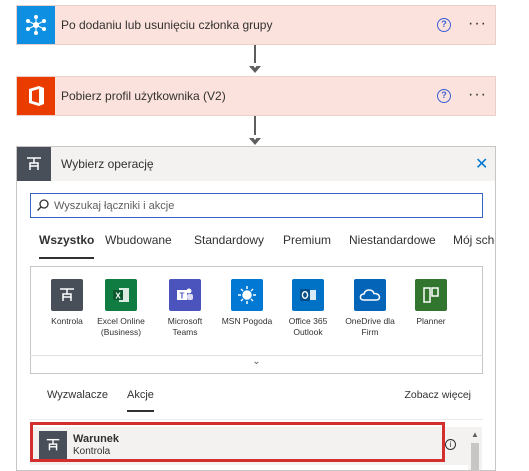 The width and height of the screenshot is (529, 471). Describe the element at coordinates (43, 205) in the screenshot. I see `search-icon` at that location.